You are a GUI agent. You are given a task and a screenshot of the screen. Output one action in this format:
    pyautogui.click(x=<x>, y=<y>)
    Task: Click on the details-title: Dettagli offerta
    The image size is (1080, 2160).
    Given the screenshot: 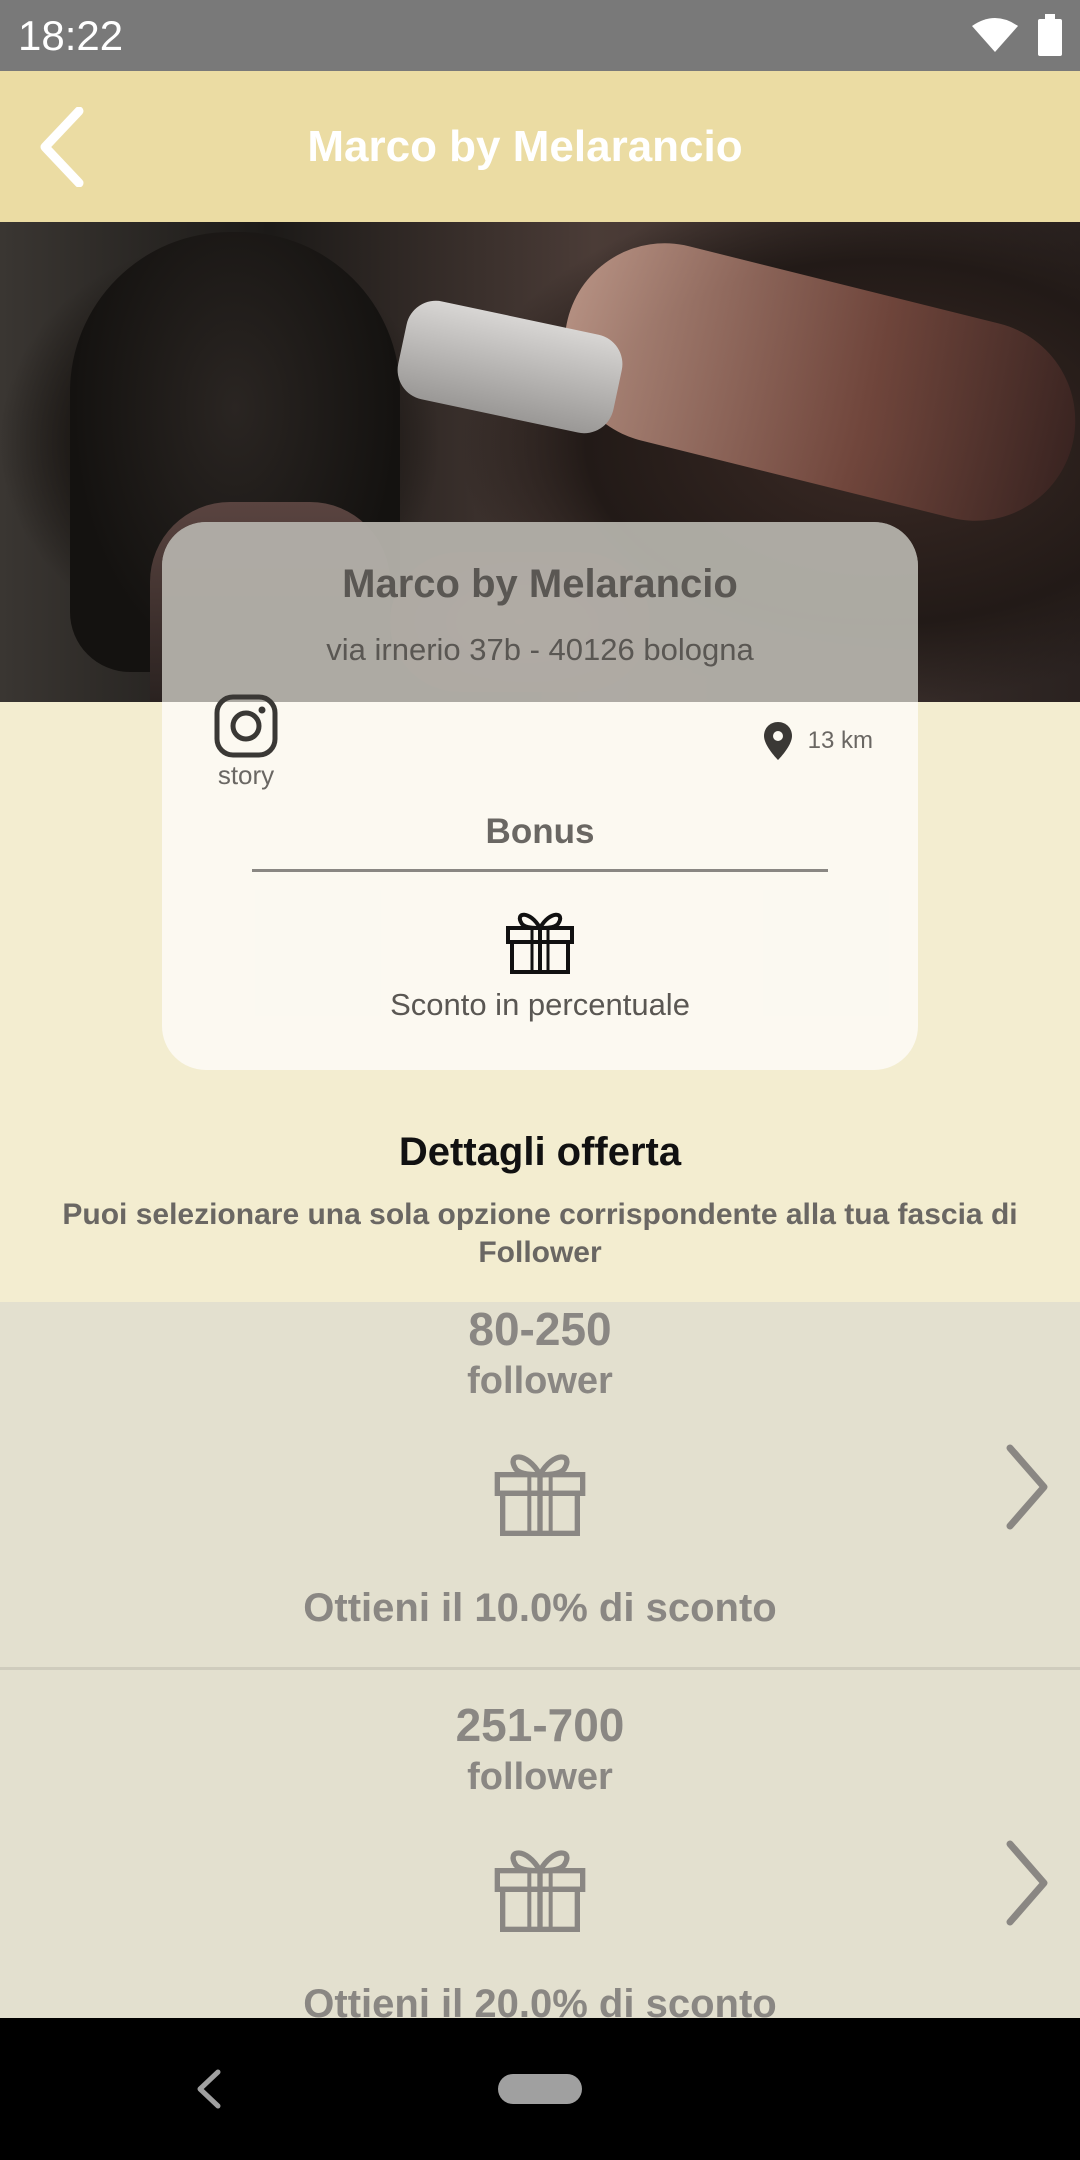 What is the action you would take?
    pyautogui.click(x=540, y=1152)
    